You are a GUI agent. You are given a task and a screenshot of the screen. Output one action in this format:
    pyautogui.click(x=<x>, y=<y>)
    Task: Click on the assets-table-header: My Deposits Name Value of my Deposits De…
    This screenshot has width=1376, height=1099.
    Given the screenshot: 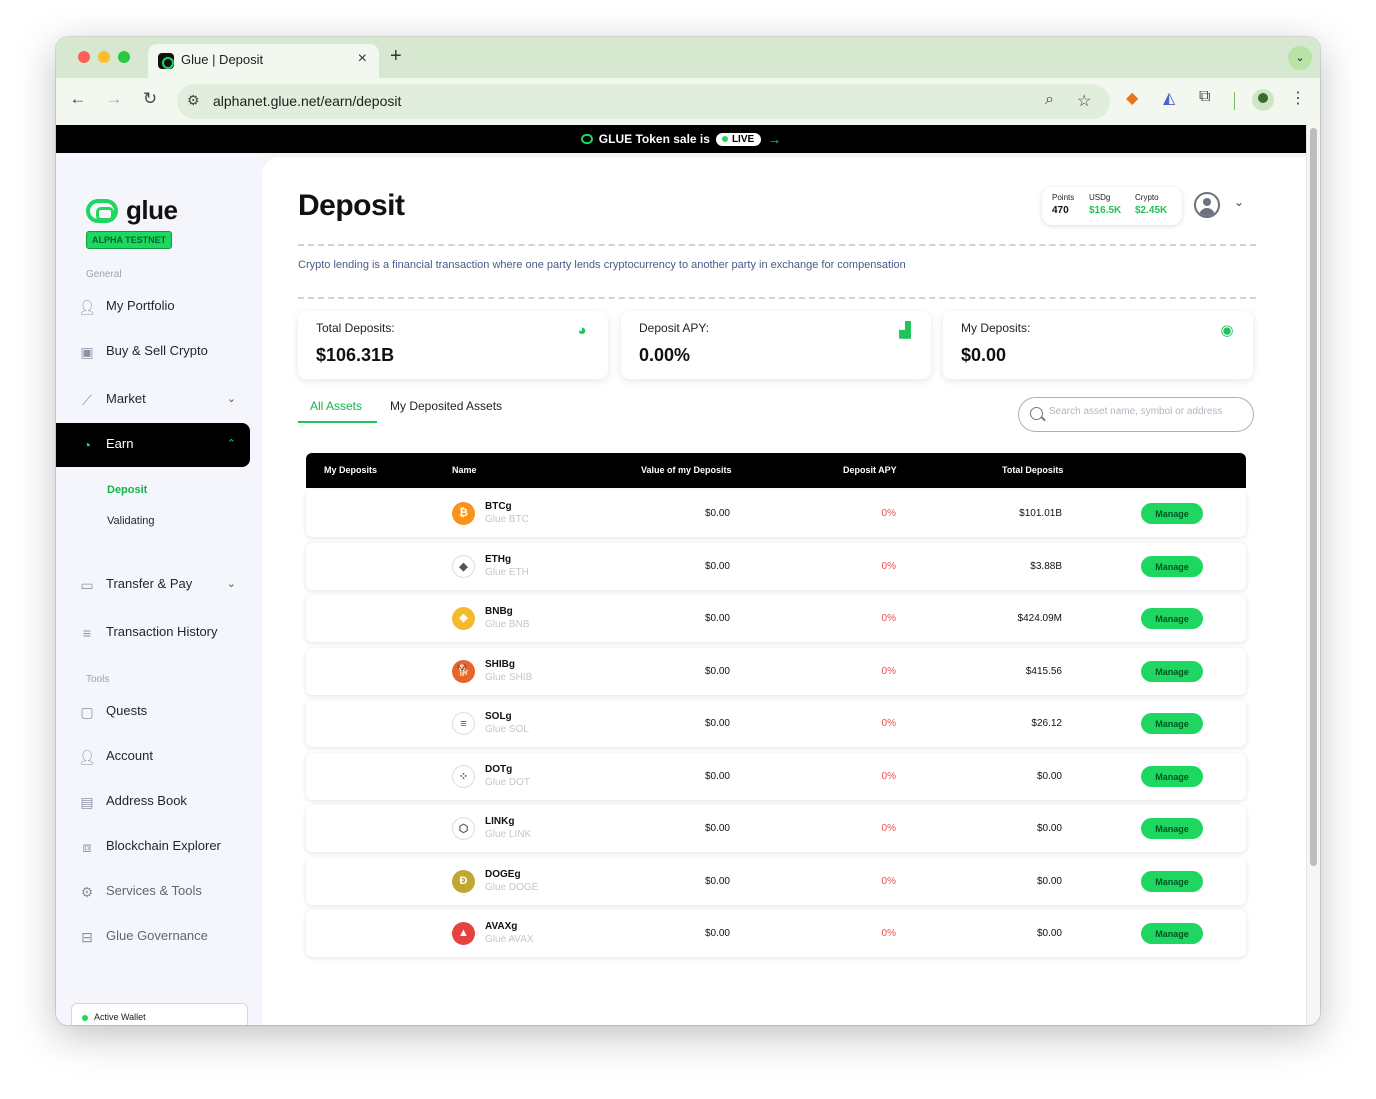 What is the action you would take?
    pyautogui.click(x=776, y=470)
    